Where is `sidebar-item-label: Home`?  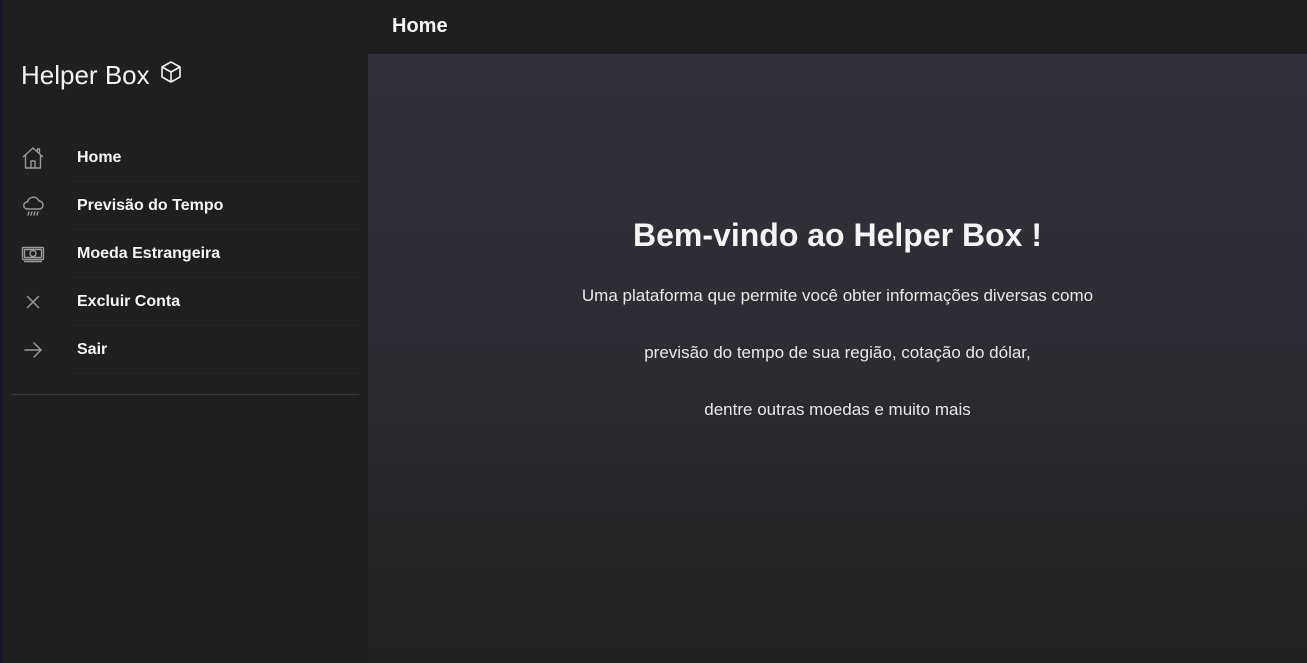
sidebar-item-label: Home is located at coordinates (99, 157).